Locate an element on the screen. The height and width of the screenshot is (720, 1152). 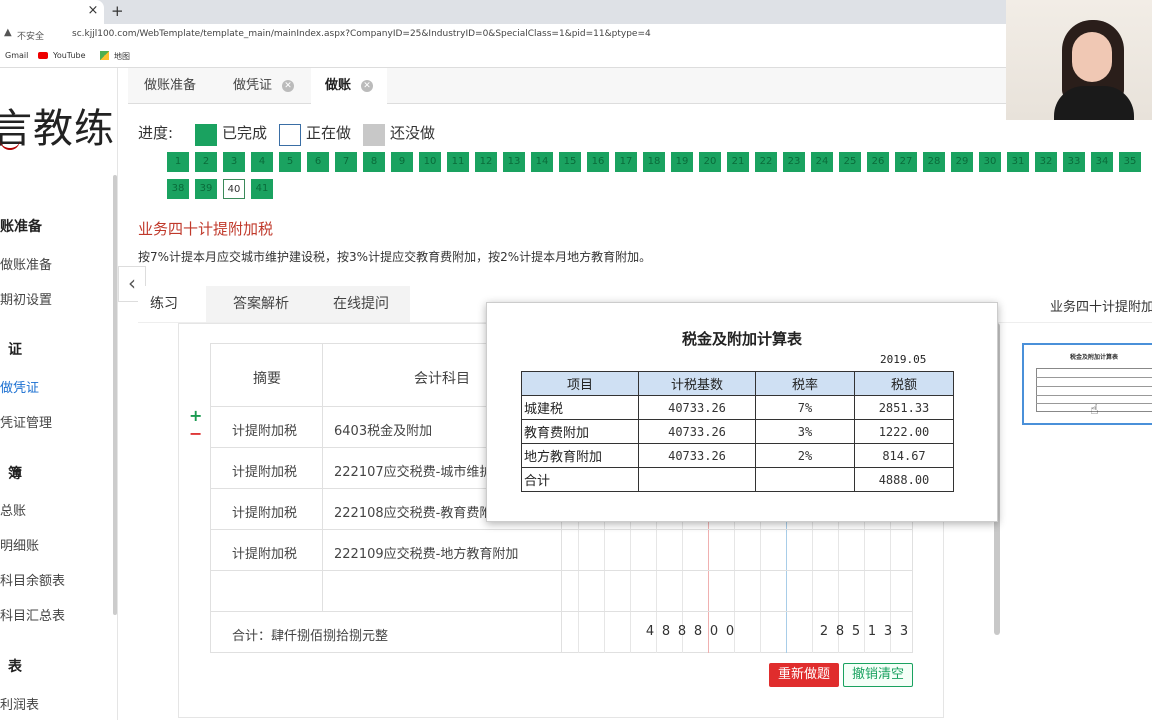
new-tab-icon: + is located at coordinates (117, 11).